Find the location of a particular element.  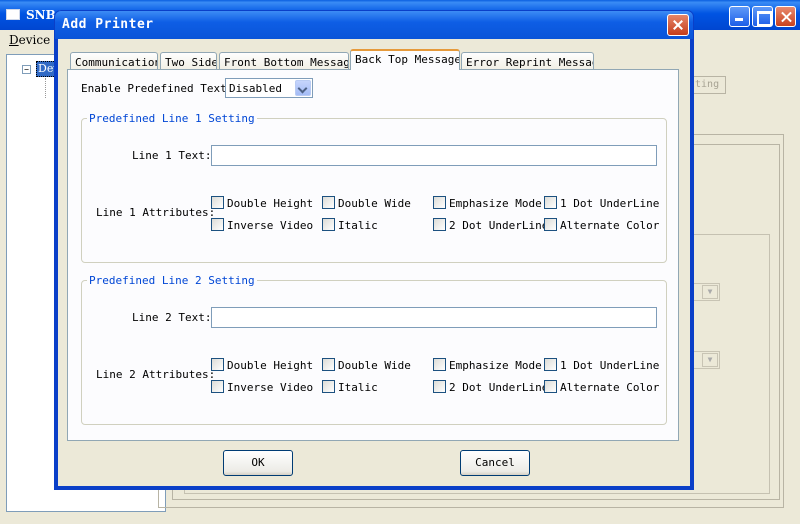

line1-italic-label: Italic is located at coordinates (358, 225).